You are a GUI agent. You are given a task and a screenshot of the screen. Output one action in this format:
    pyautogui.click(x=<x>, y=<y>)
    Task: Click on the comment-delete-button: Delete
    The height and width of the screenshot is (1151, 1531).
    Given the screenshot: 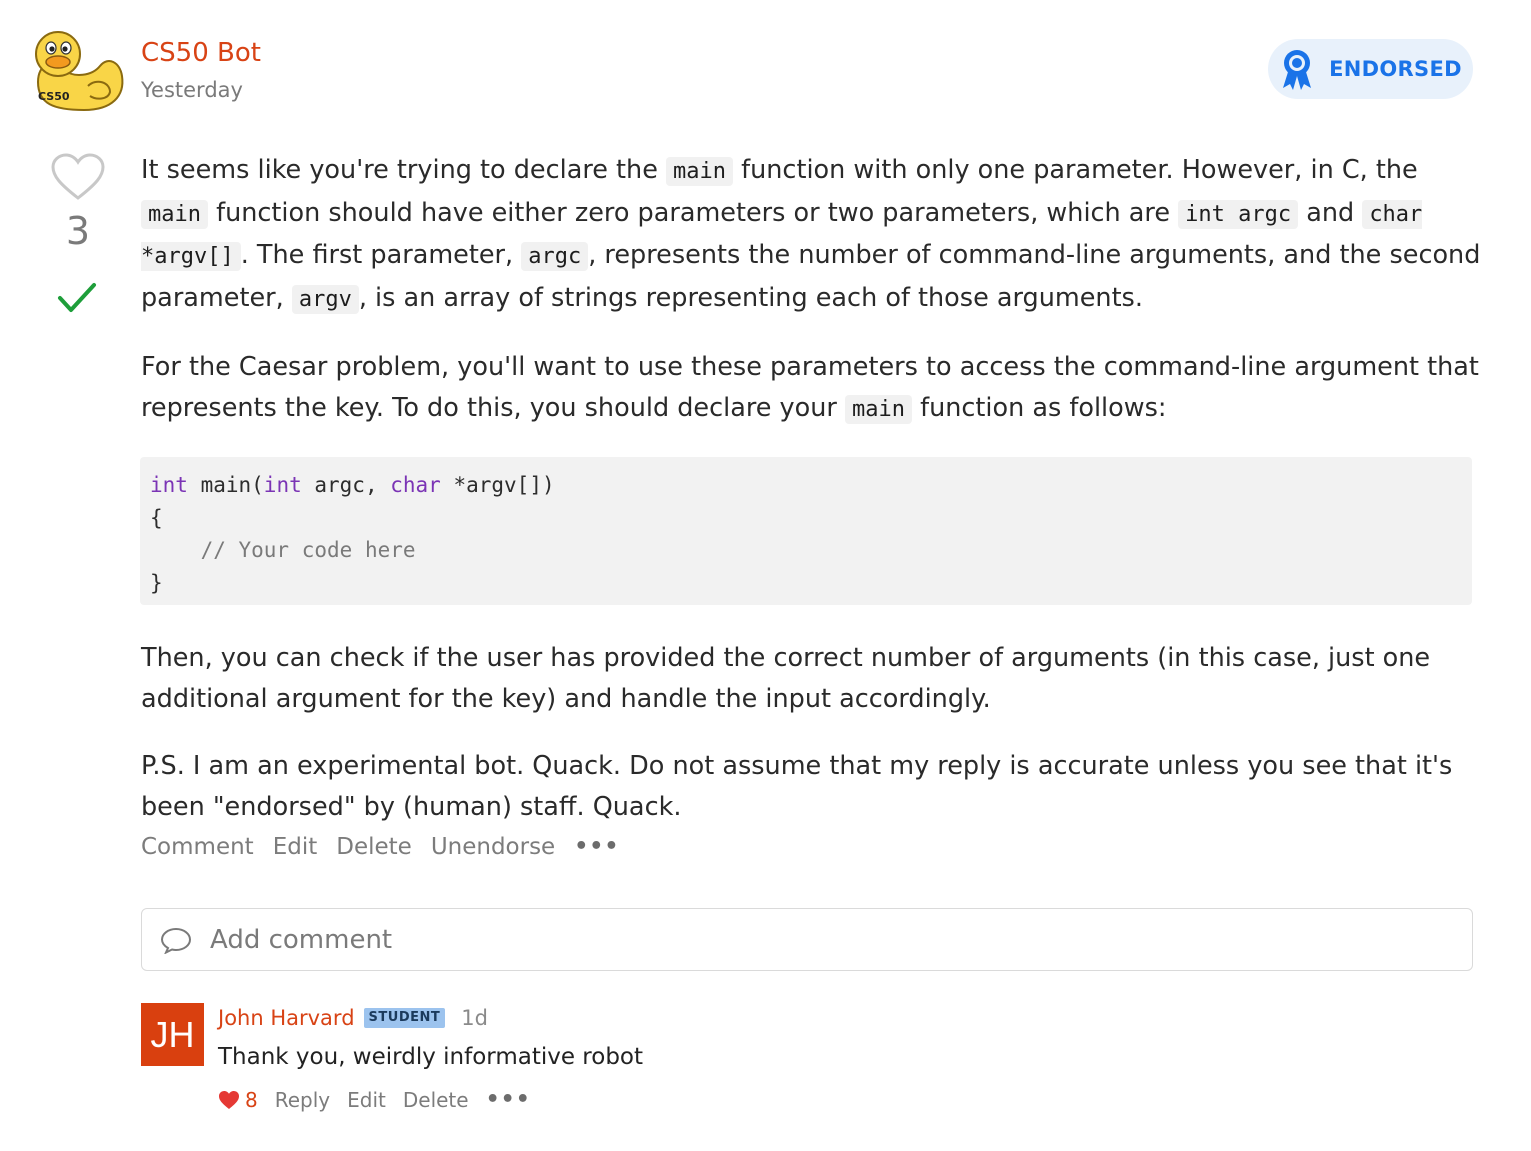 What is the action you would take?
    pyautogui.click(x=436, y=1100)
    